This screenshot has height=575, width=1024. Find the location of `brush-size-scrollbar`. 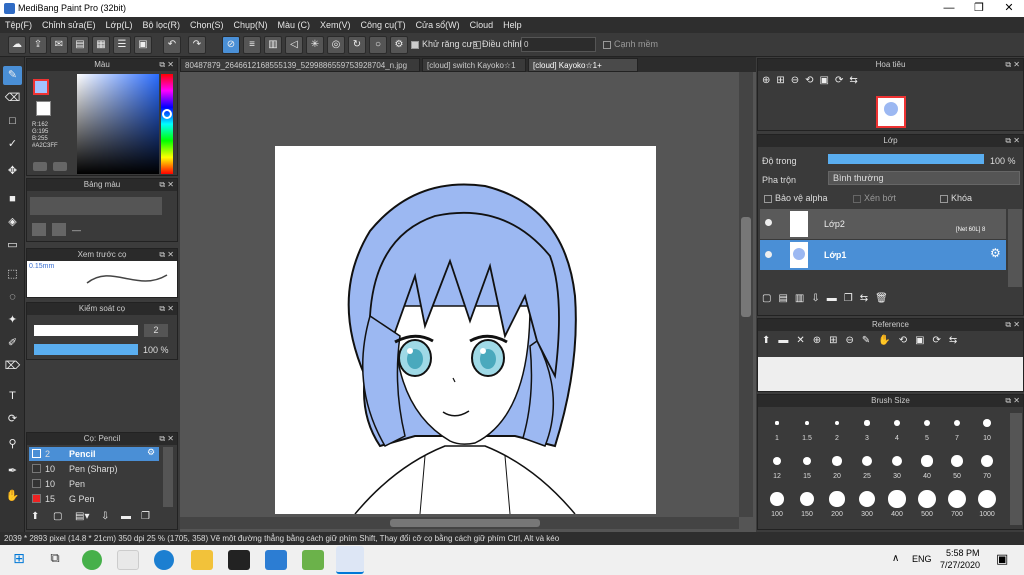

brush-size-scrollbar is located at coordinates (1016, 469).